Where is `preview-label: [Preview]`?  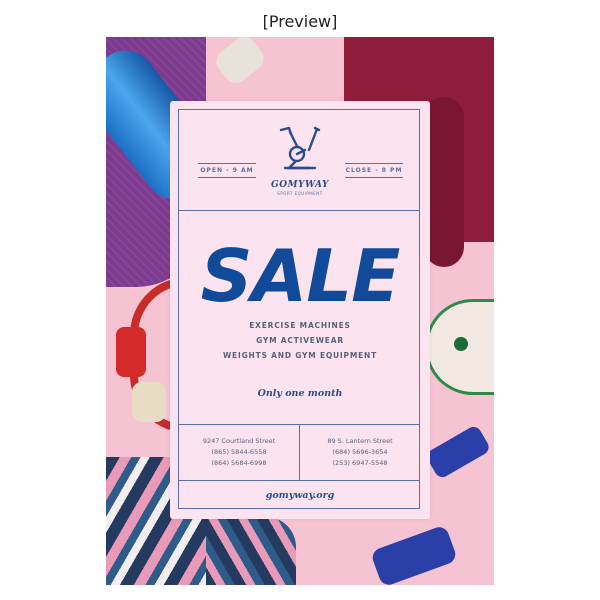 preview-label: [Preview] is located at coordinates (300, 21).